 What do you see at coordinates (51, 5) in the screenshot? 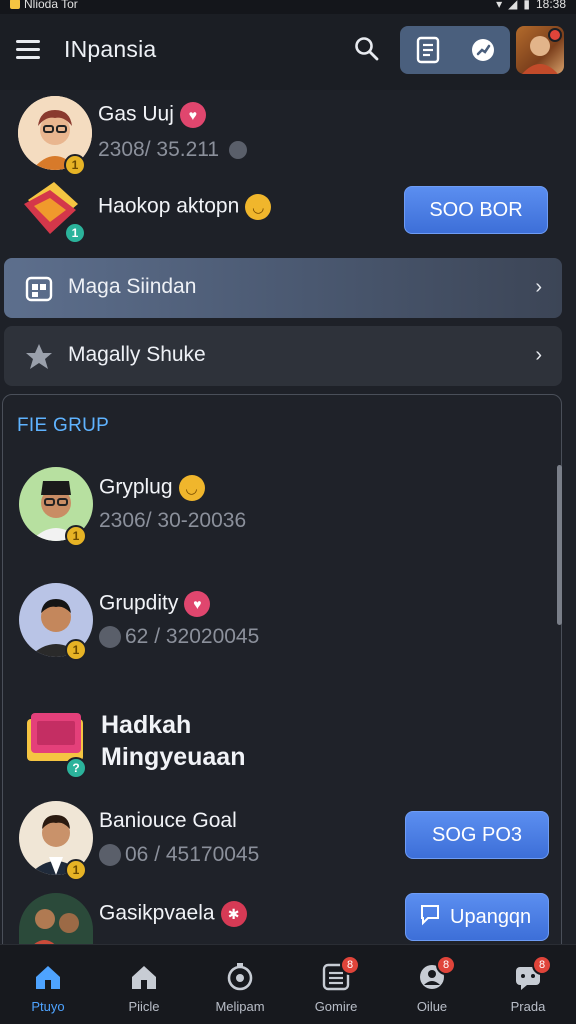
I see `carrier-text: Nlioda Tor` at bounding box center [51, 5].